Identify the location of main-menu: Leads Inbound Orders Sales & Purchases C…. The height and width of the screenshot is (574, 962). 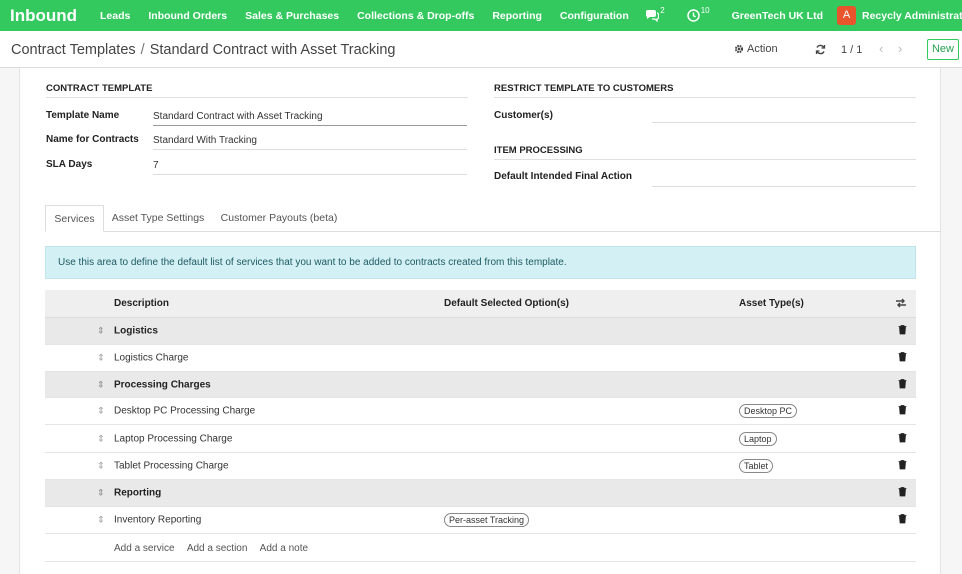
(373, 16).